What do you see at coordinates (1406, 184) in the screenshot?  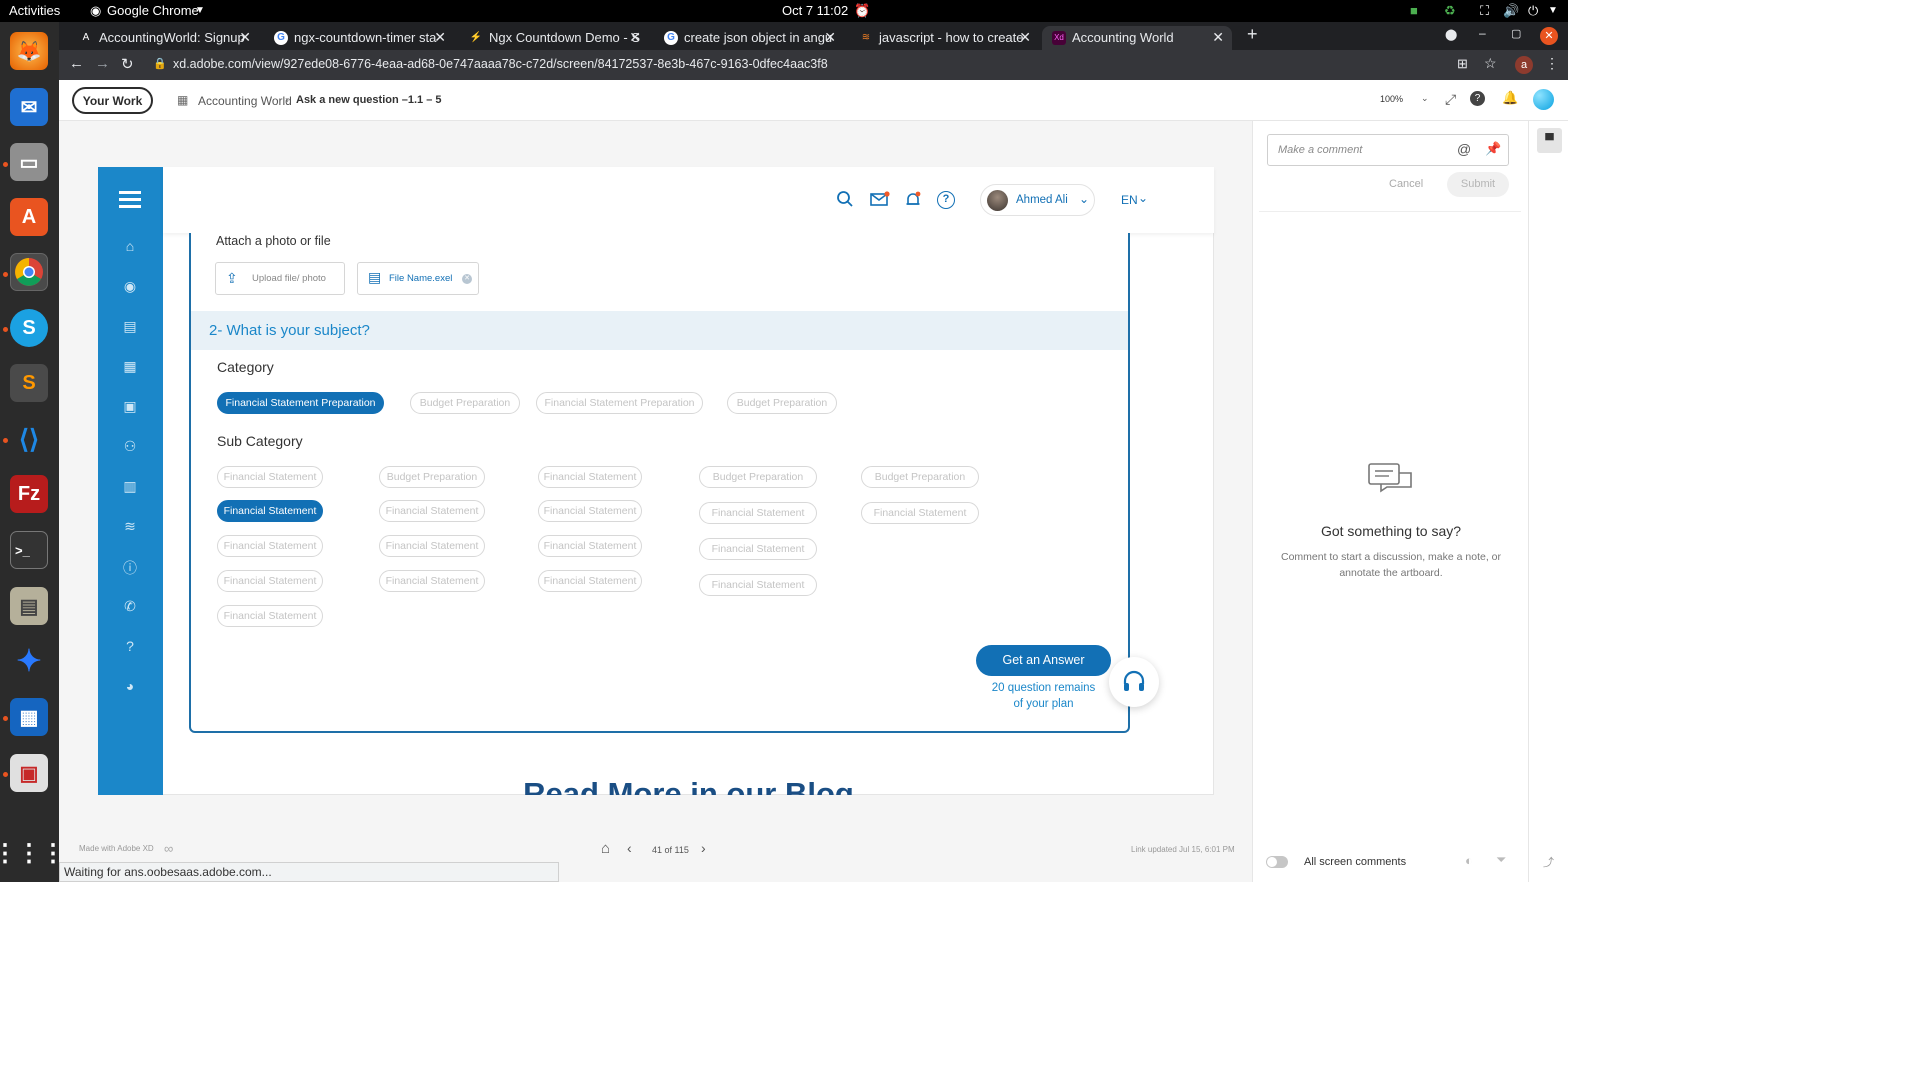 I see `cancel-button: Cancel` at bounding box center [1406, 184].